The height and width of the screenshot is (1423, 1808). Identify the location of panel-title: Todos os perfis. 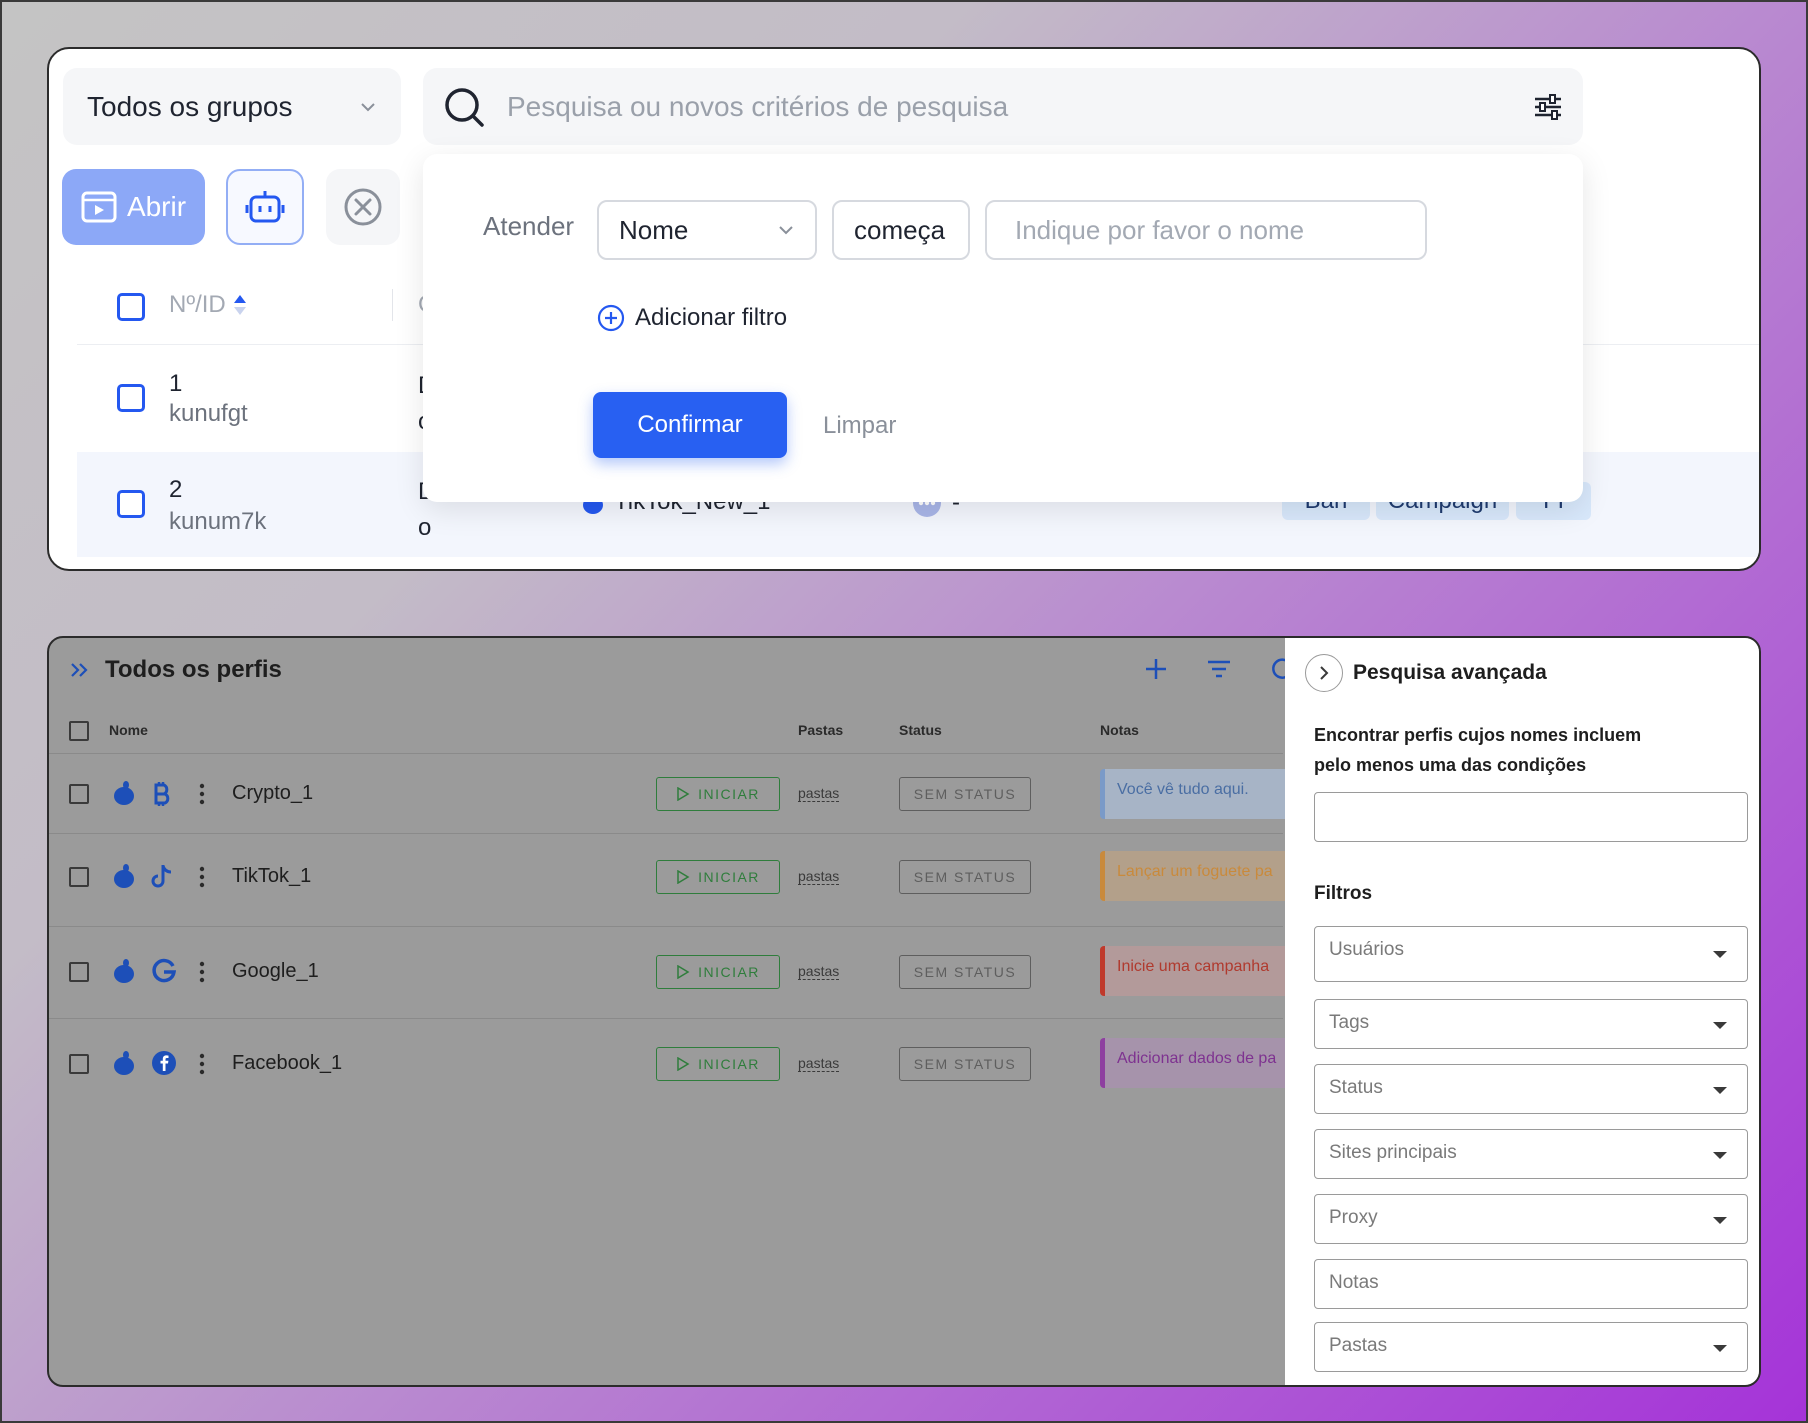
(175, 670).